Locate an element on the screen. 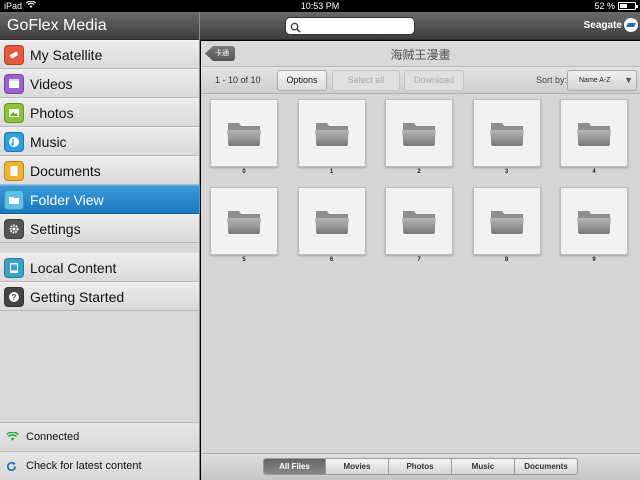 This screenshot has width=640, height=480. wifi-icon is located at coordinates (13, 437).